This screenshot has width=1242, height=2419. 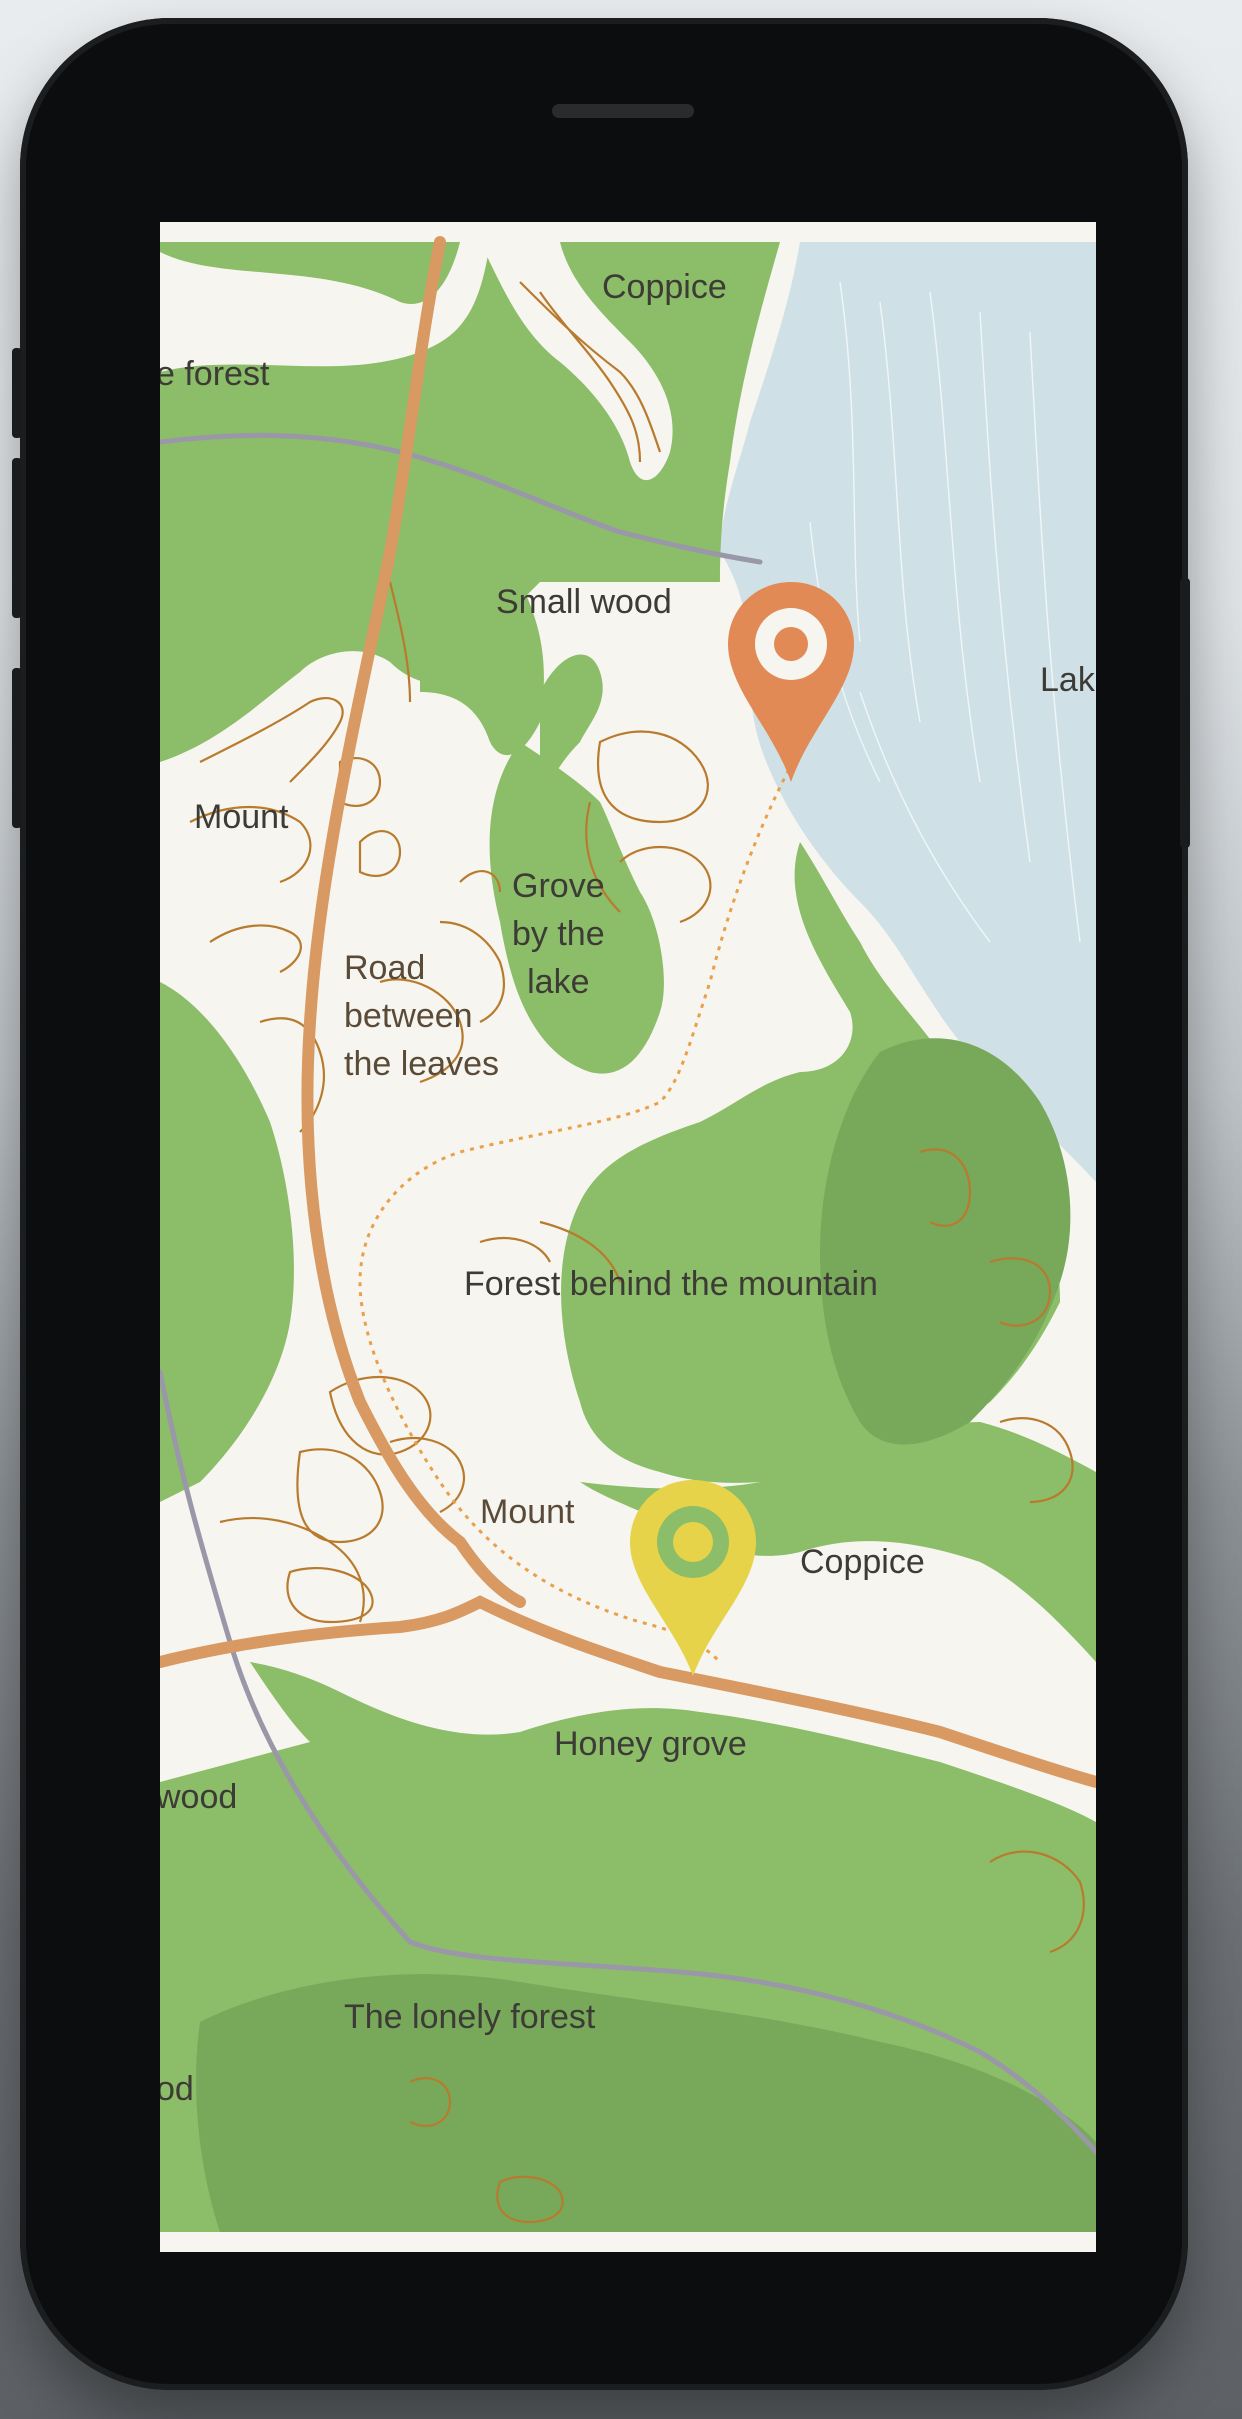 I want to click on volume-down-button, so click(x=17, y=538).